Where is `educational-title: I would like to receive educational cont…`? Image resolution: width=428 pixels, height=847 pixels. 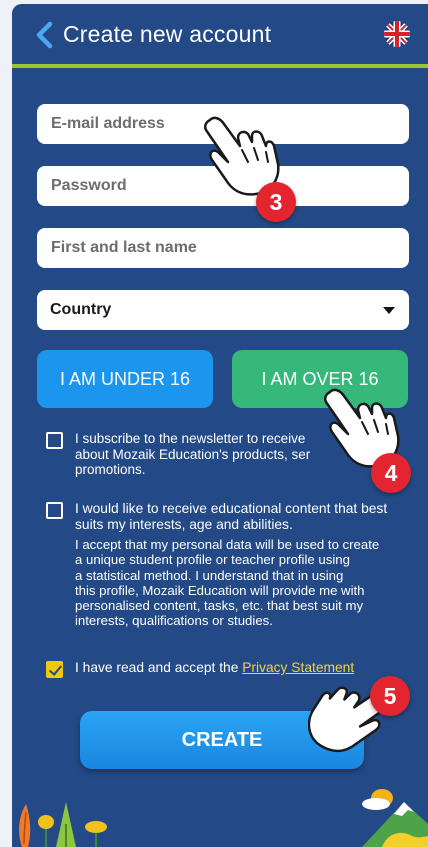
educational-title: I would like to receive educational cont… is located at coordinates (231, 516).